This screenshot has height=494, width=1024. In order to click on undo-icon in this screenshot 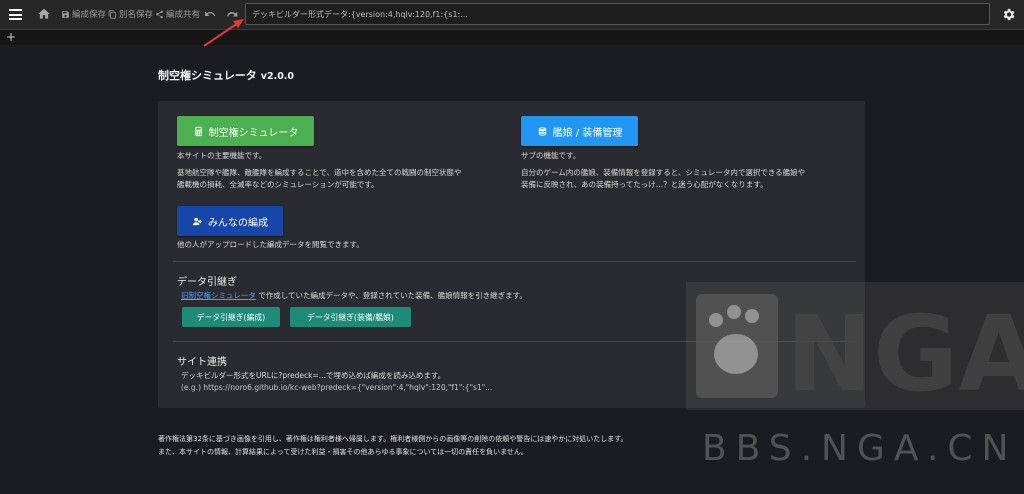, I will do `click(210, 14)`.